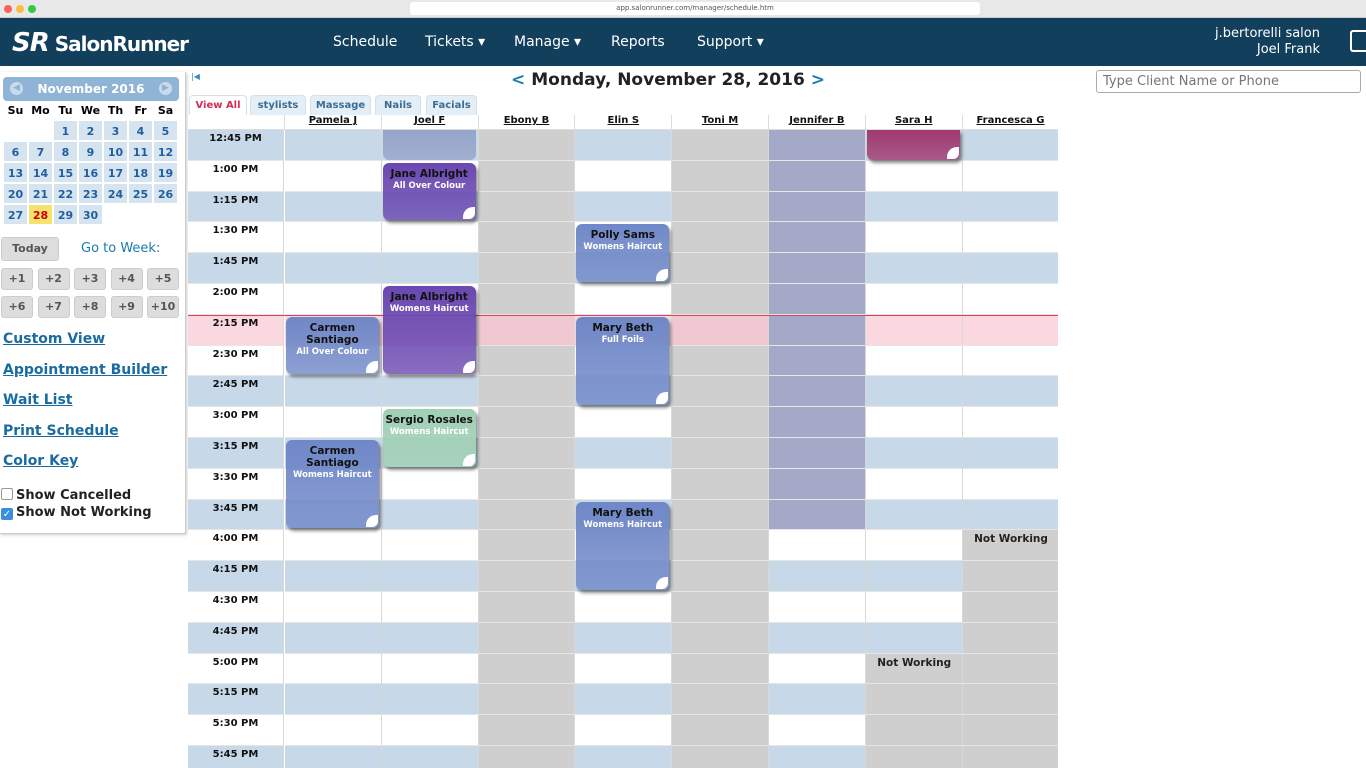 Image resolution: width=1366 pixels, height=768 pixels. Describe the element at coordinates (40, 193) in the screenshot. I see `calendar-day: 21` at that location.